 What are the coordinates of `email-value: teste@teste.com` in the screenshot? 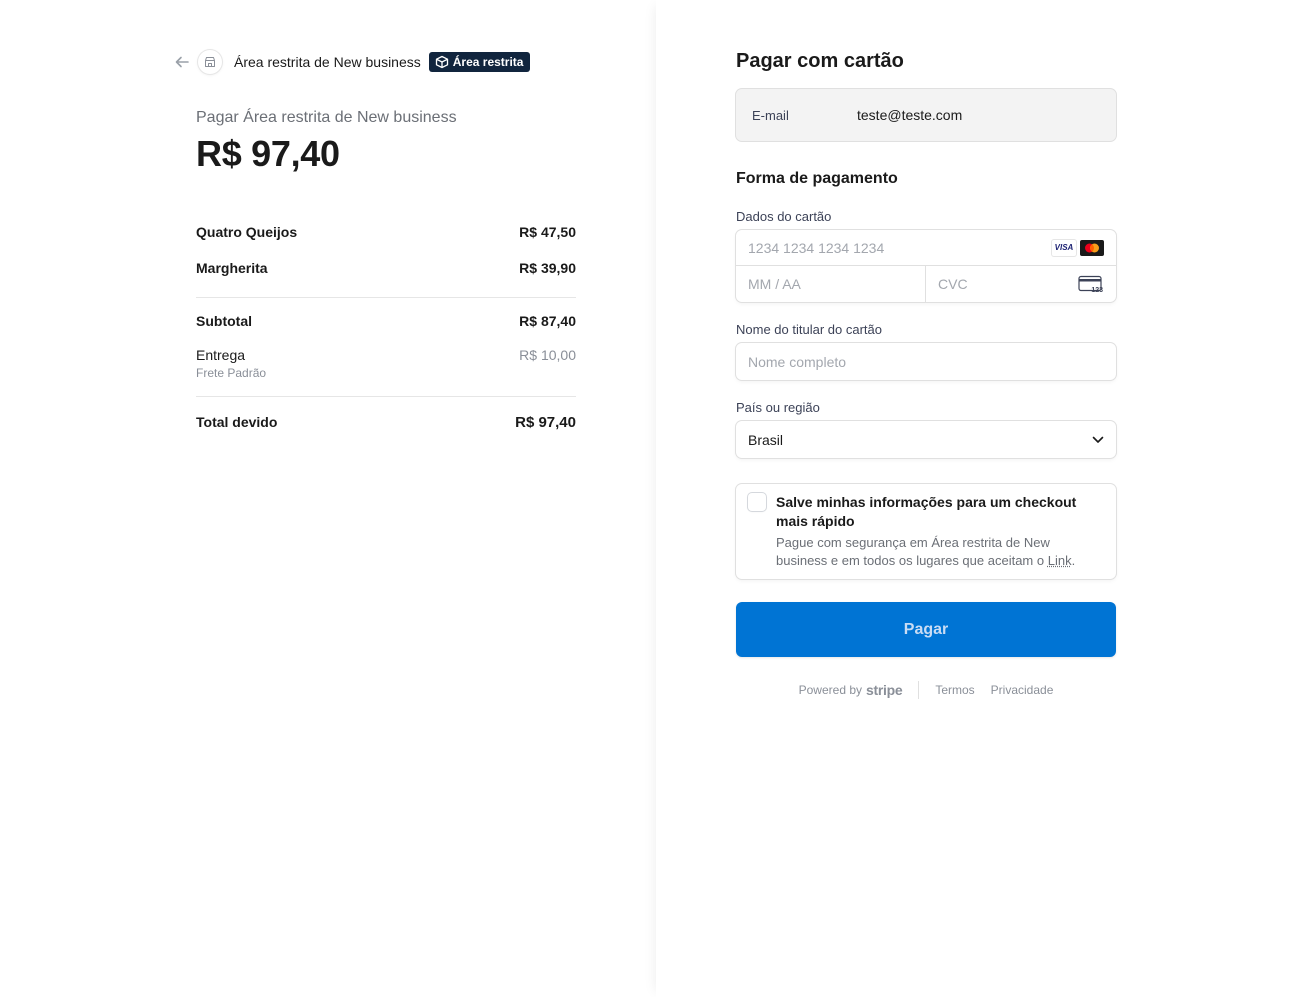 It's located at (910, 115).